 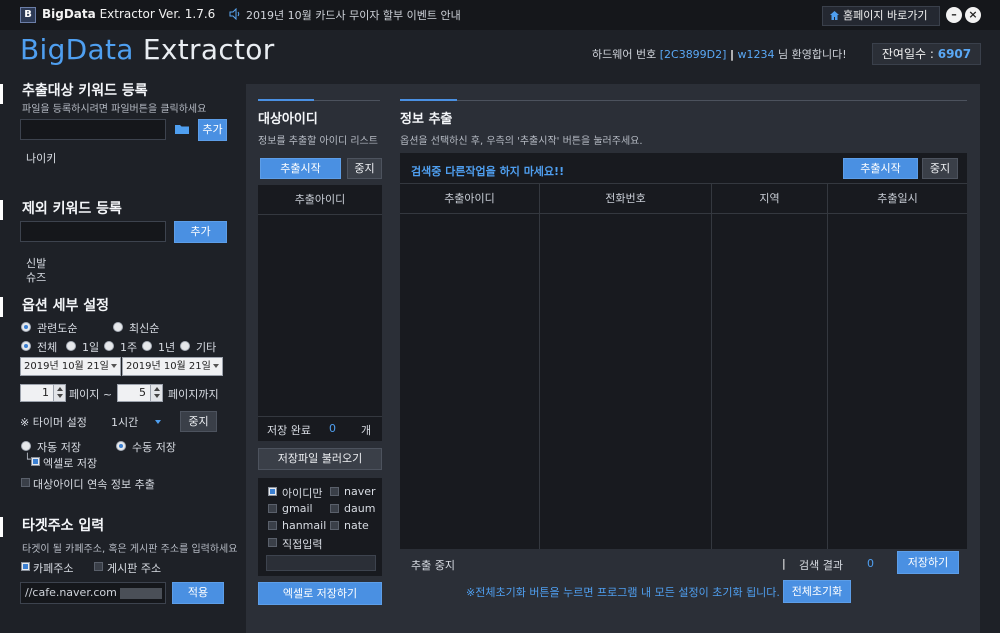 I want to click on excel-save-checkbox, so click(x=35, y=461).